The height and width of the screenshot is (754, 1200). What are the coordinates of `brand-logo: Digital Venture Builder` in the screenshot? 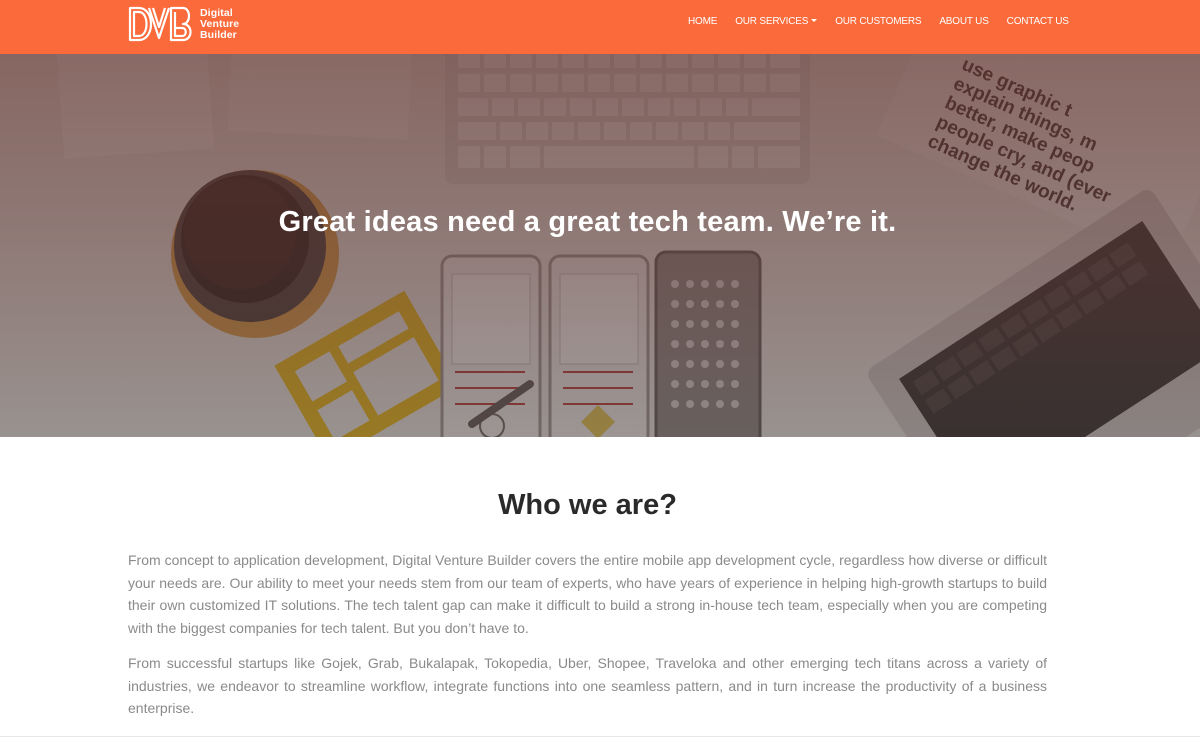 It's located at (183, 24).